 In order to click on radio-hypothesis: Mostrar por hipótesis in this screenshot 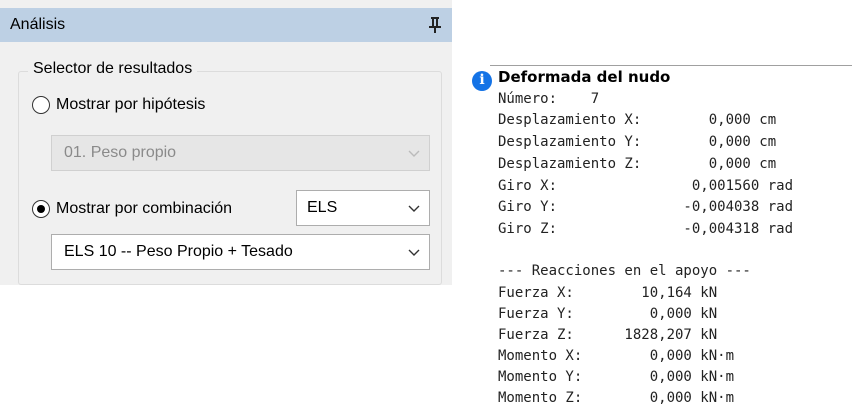, I will do `click(118, 105)`.